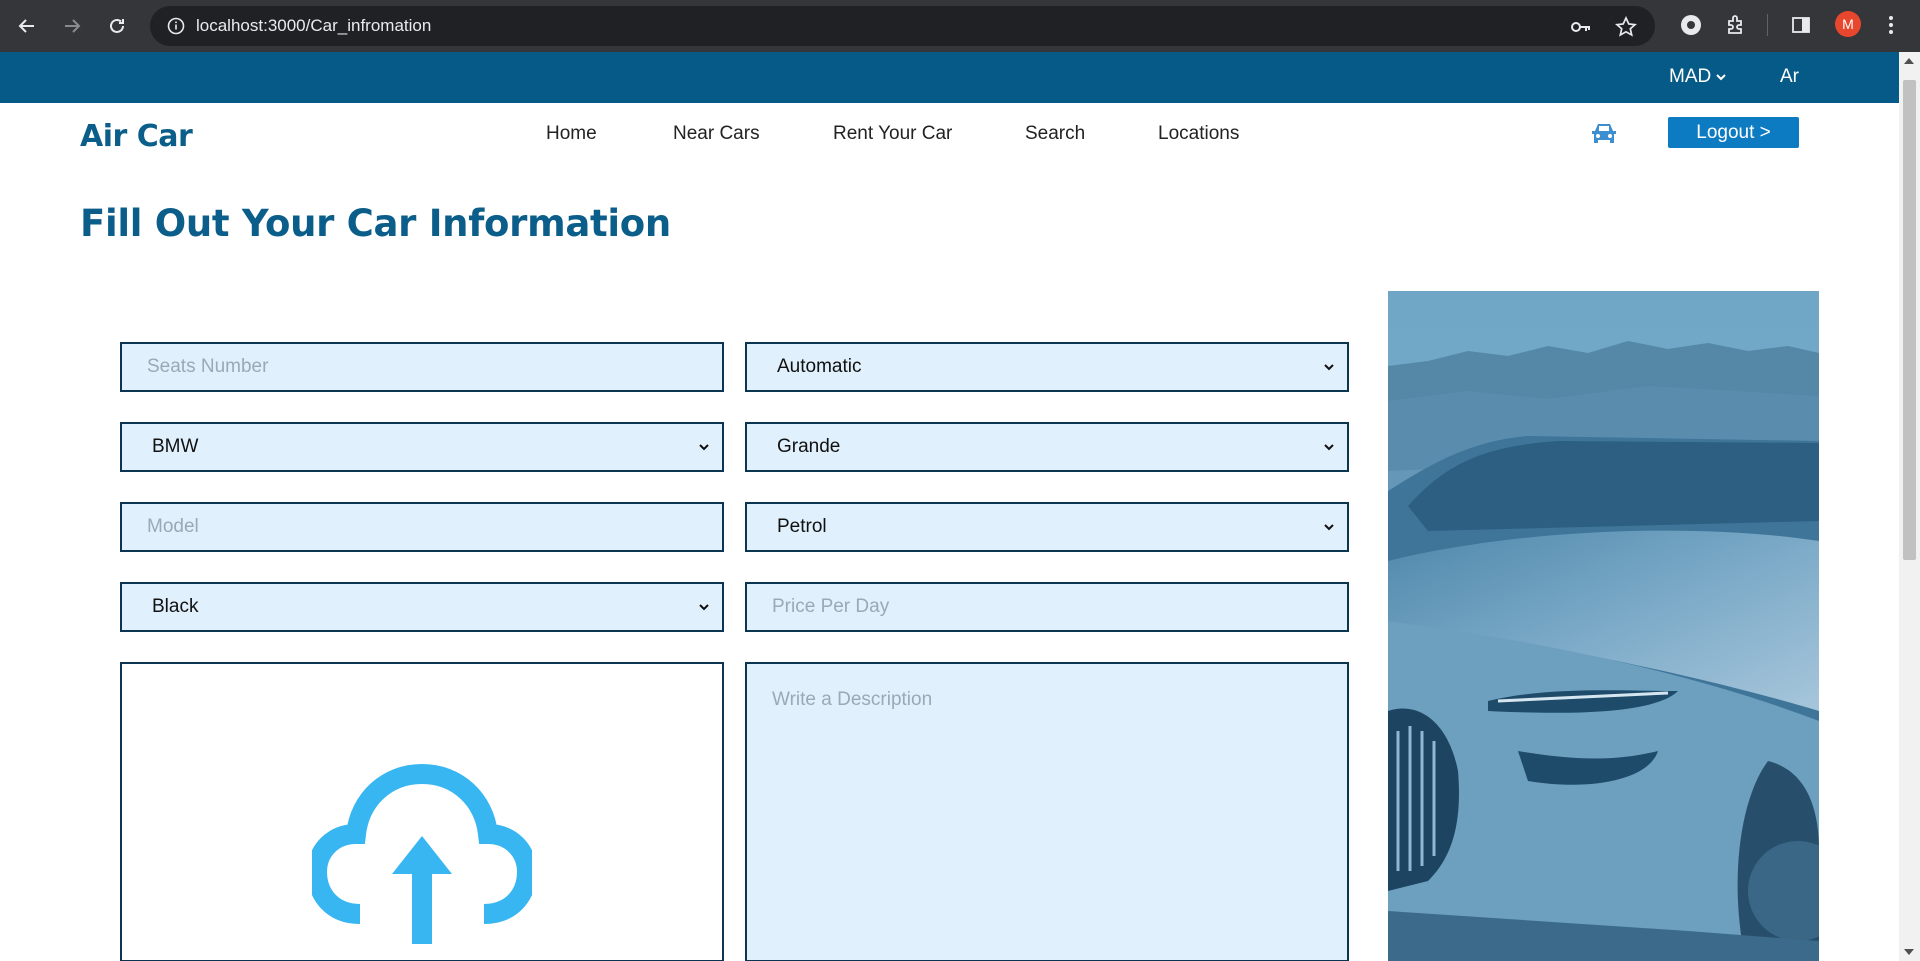 The height and width of the screenshot is (961, 1920). Describe the element at coordinates (1047, 527) in the screenshot. I see `fuel-select: Petrol` at that location.